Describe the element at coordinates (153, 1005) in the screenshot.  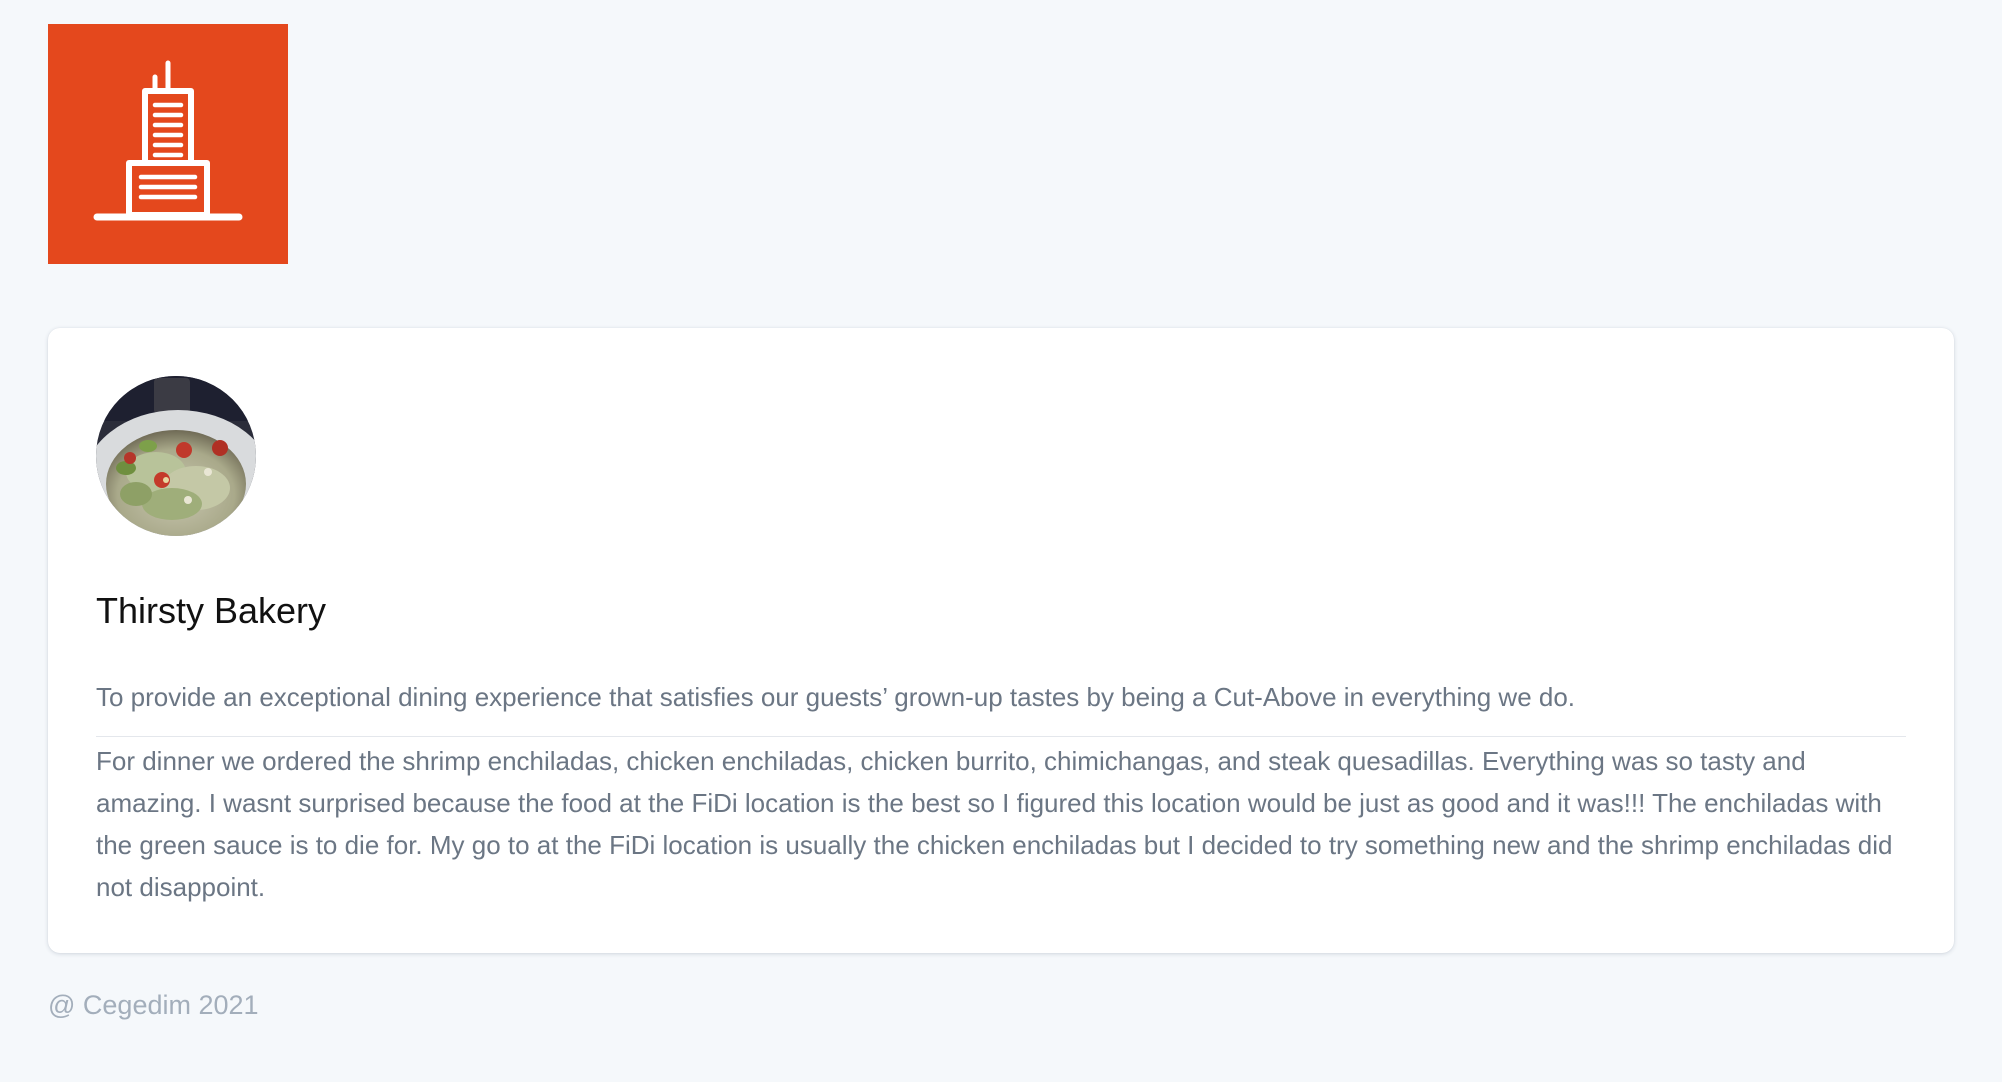
I see `footer-copyright: @ Cegedim 2021` at that location.